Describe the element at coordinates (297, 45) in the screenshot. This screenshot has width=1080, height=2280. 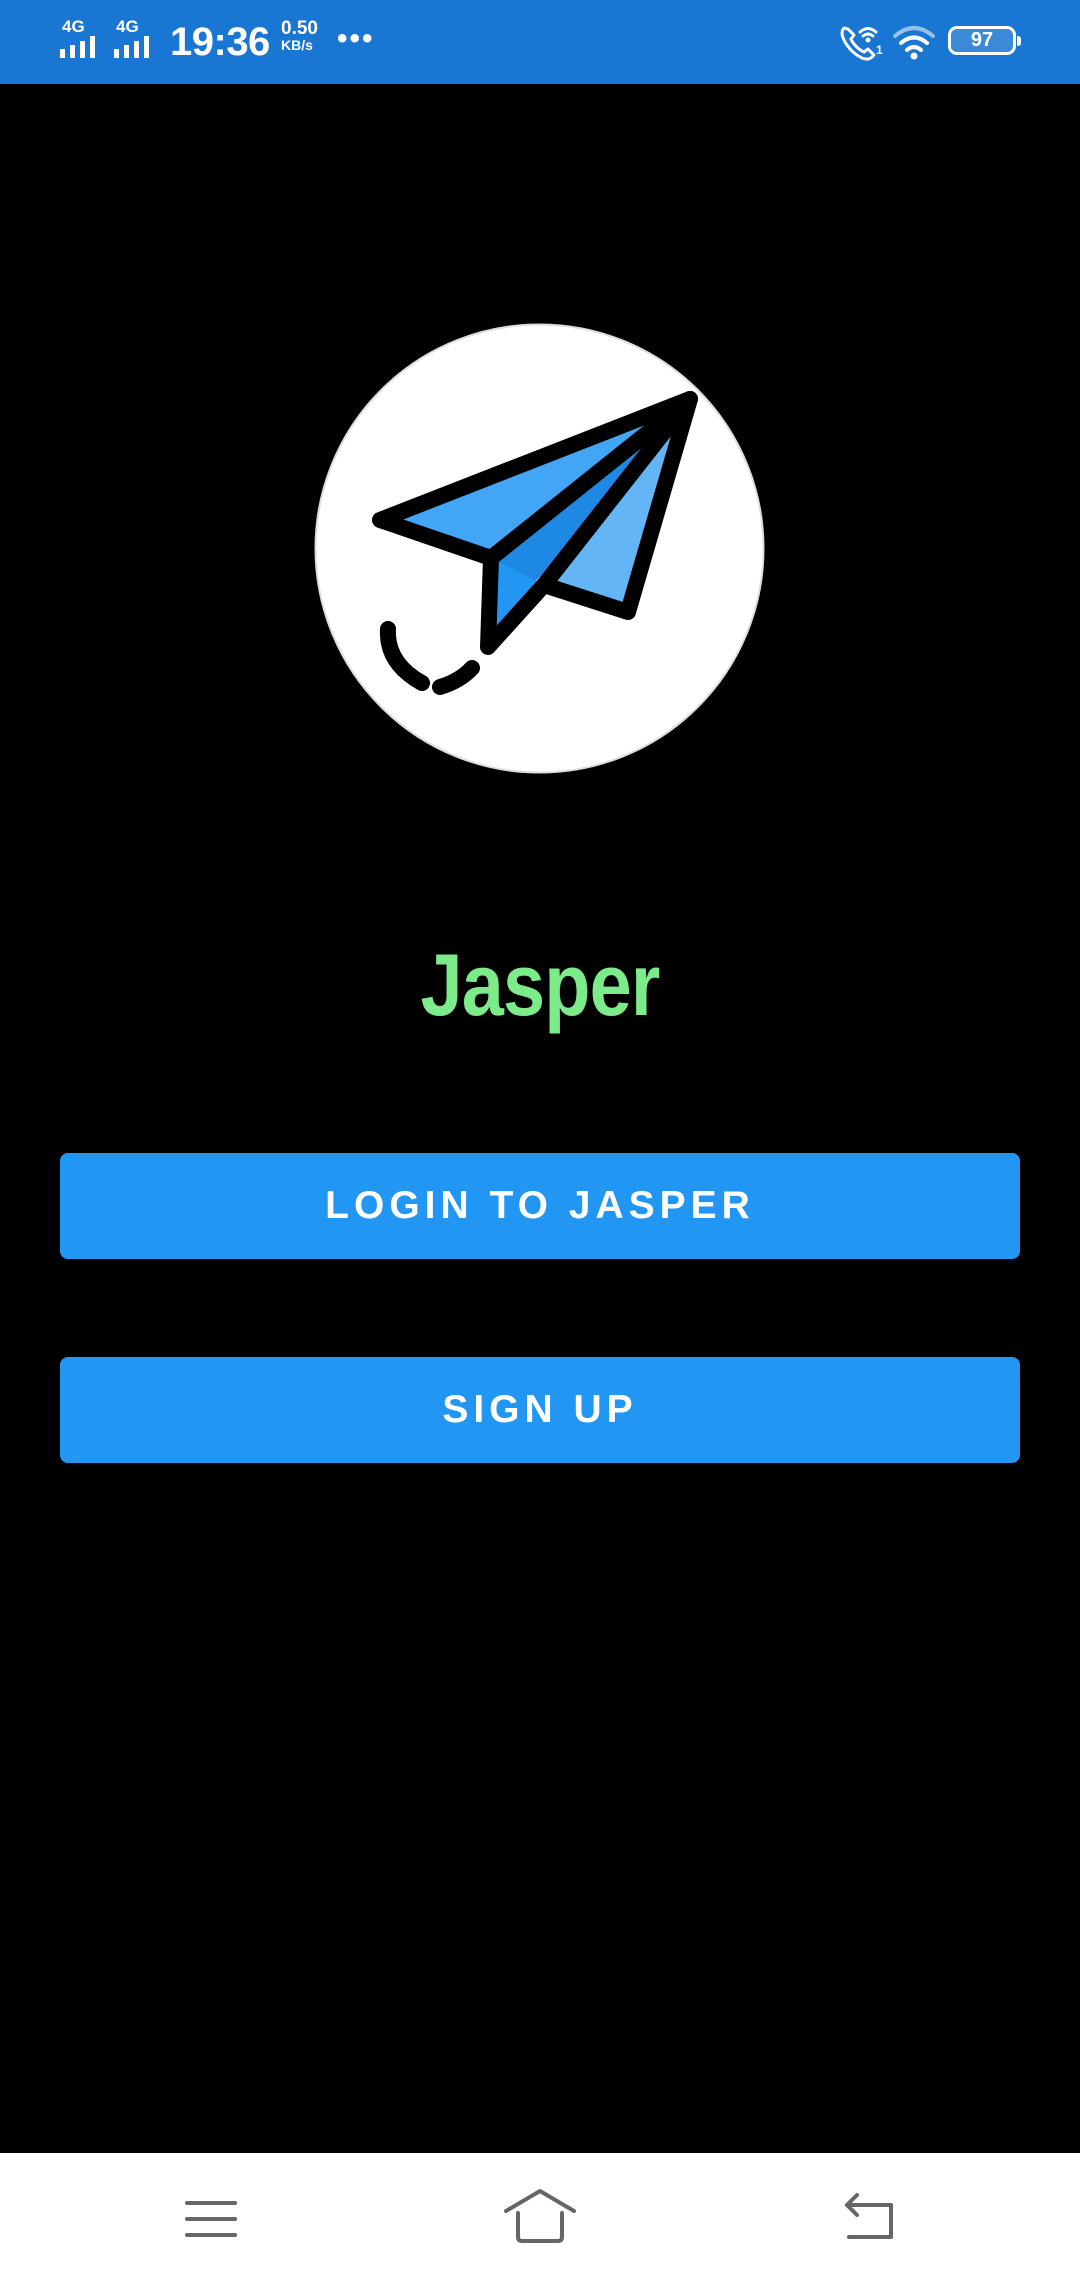
I see `network-speed-unit: KB/s` at that location.